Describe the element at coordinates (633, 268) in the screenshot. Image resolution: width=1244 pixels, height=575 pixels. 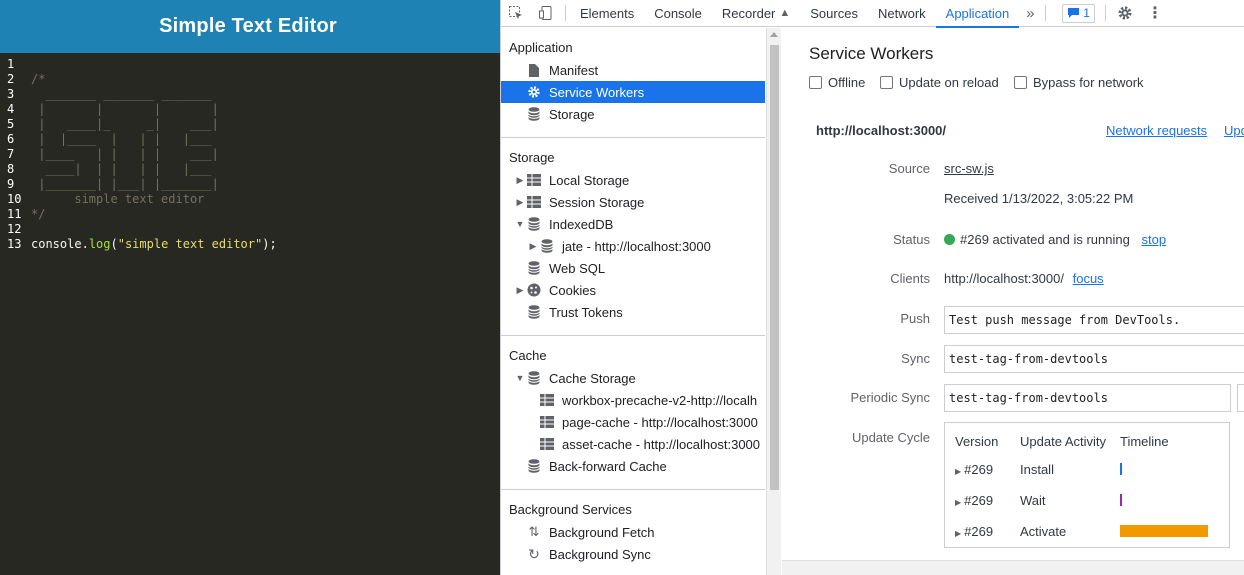
I see `sidebar-item-web-sql: Web SQL` at that location.